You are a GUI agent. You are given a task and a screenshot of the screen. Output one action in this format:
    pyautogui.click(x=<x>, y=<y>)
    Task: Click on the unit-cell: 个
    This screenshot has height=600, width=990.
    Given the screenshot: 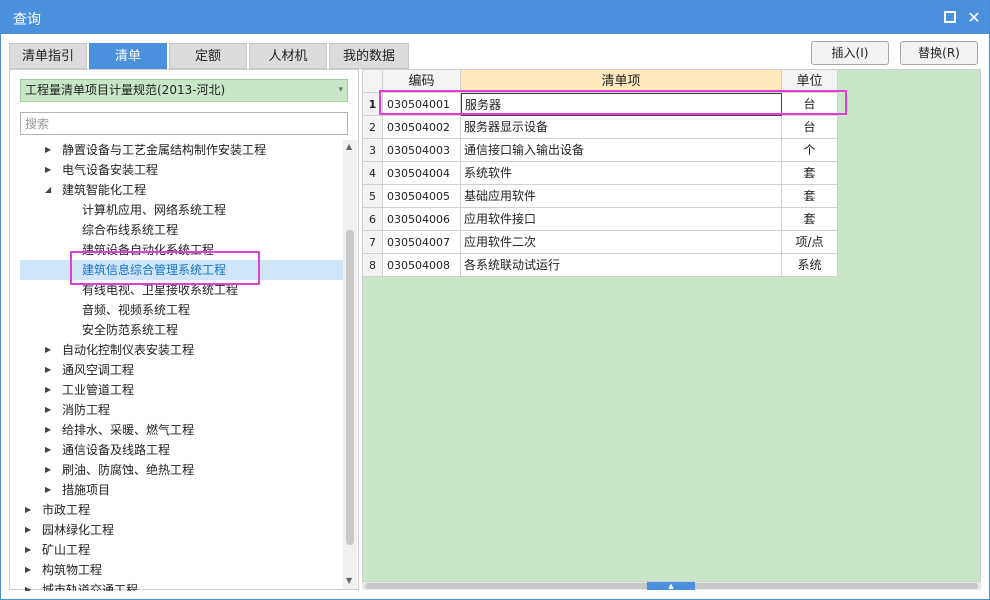 What is the action you would take?
    pyautogui.click(x=810, y=150)
    